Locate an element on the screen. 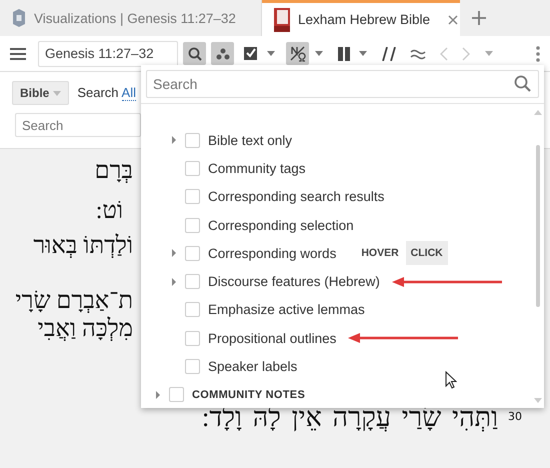  cursor-icon is located at coordinates (451, 380).